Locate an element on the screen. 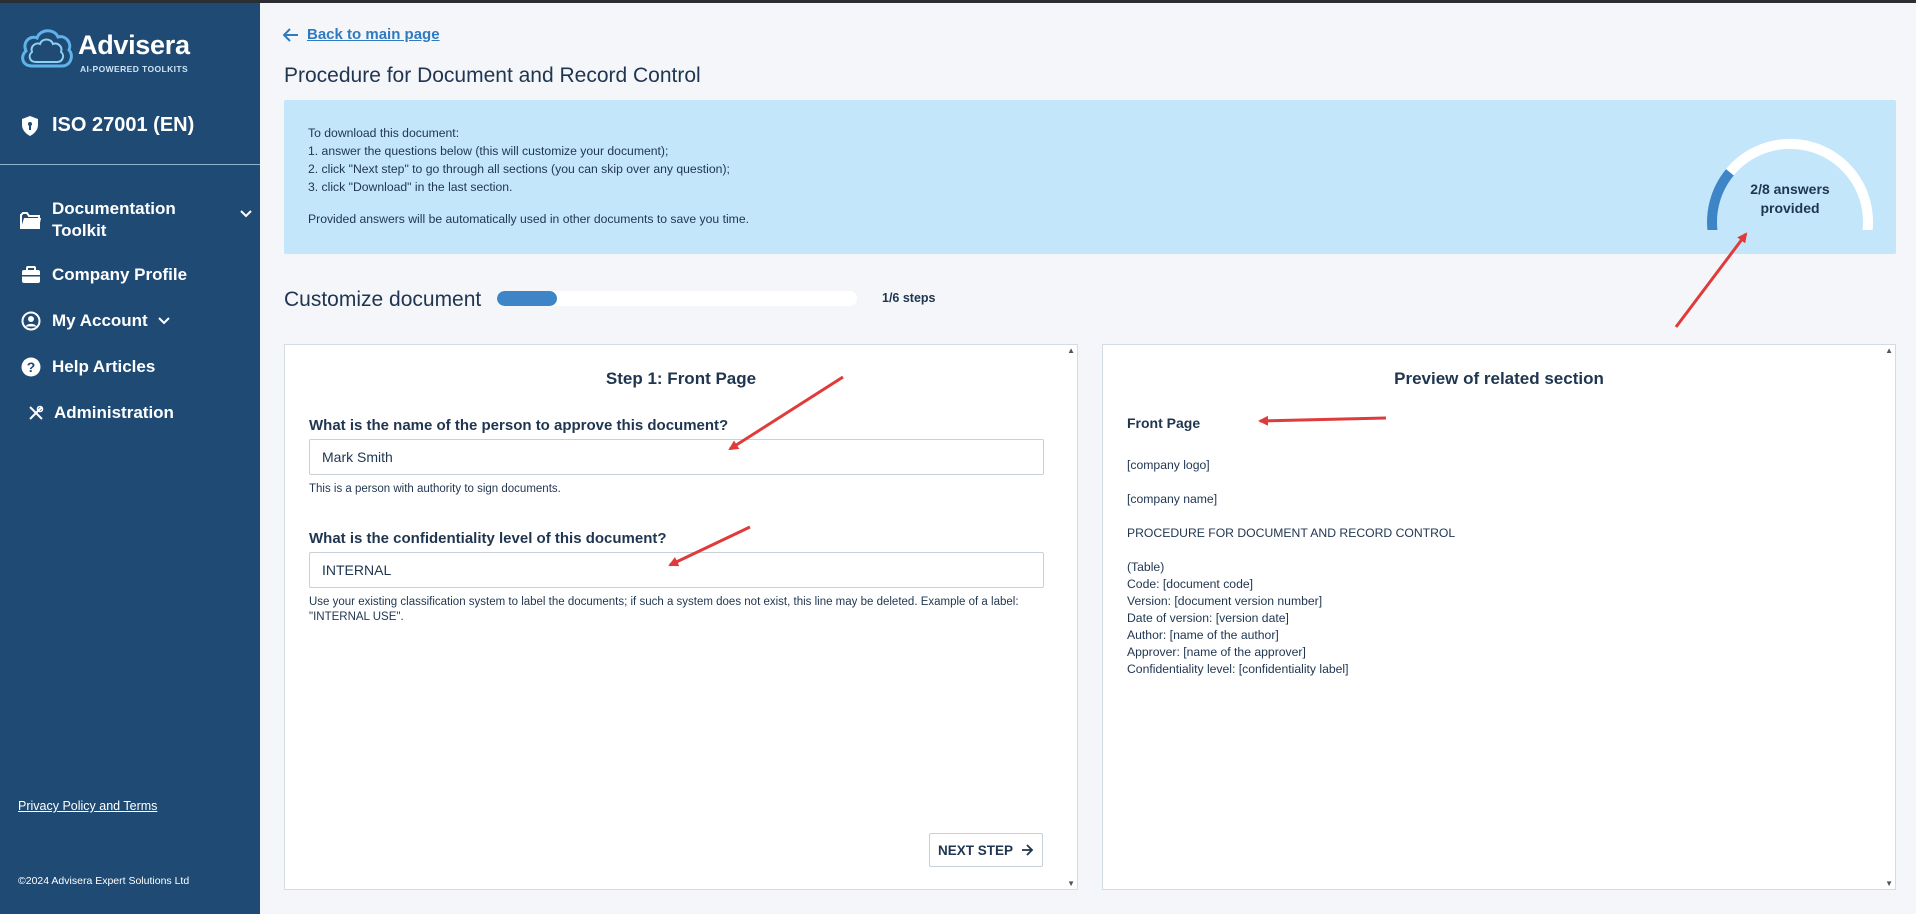 The width and height of the screenshot is (1916, 914). answers-gauge: 2/8 answers provided is located at coordinates (1790, 184).